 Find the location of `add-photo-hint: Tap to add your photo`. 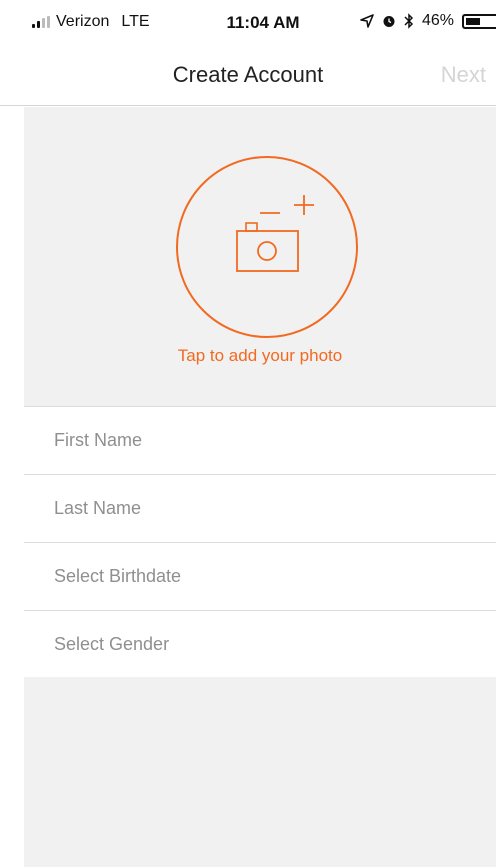

add-photo-hint: Tap to add your photo is located at coordinates (260, 356).